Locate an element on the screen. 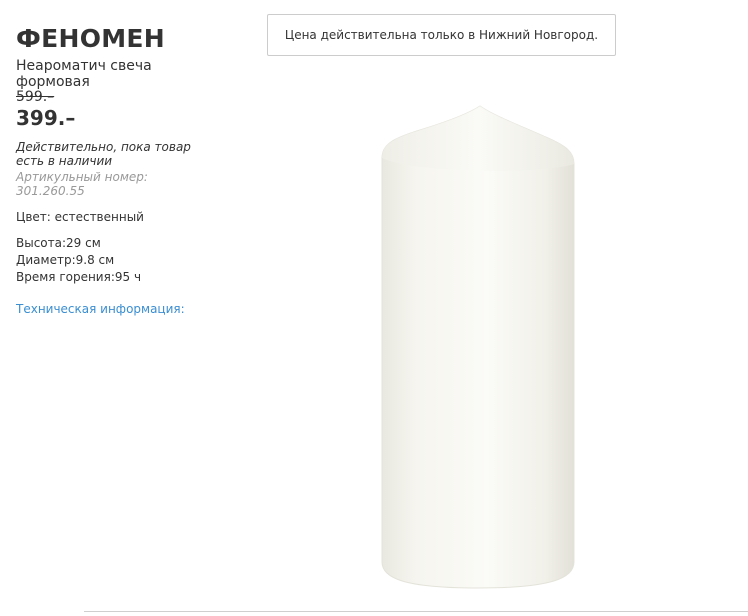  article-number: Артикульный номер: 301.260.55 is located at coordinates (82, 184).